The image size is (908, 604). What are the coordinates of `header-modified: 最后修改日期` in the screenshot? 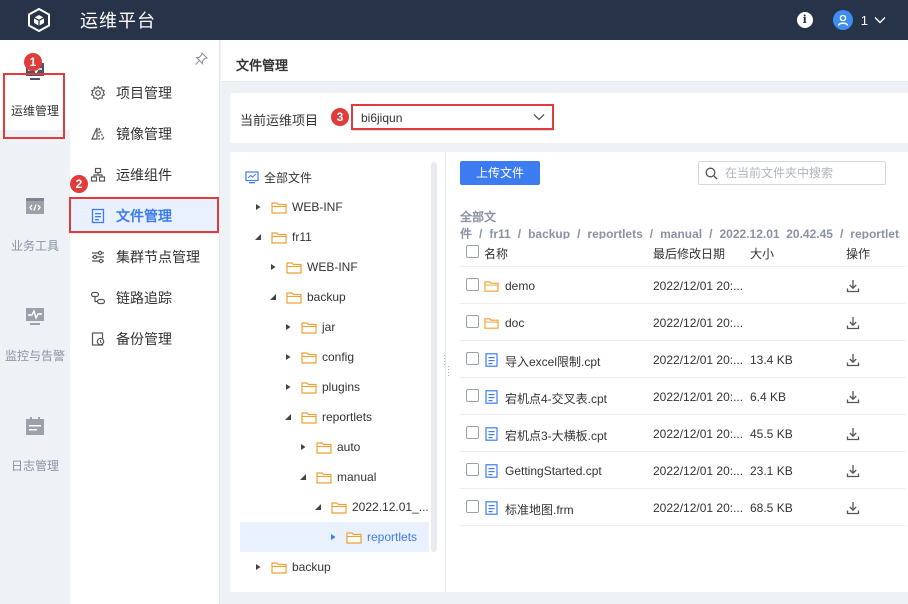 It's located at (689, 253).